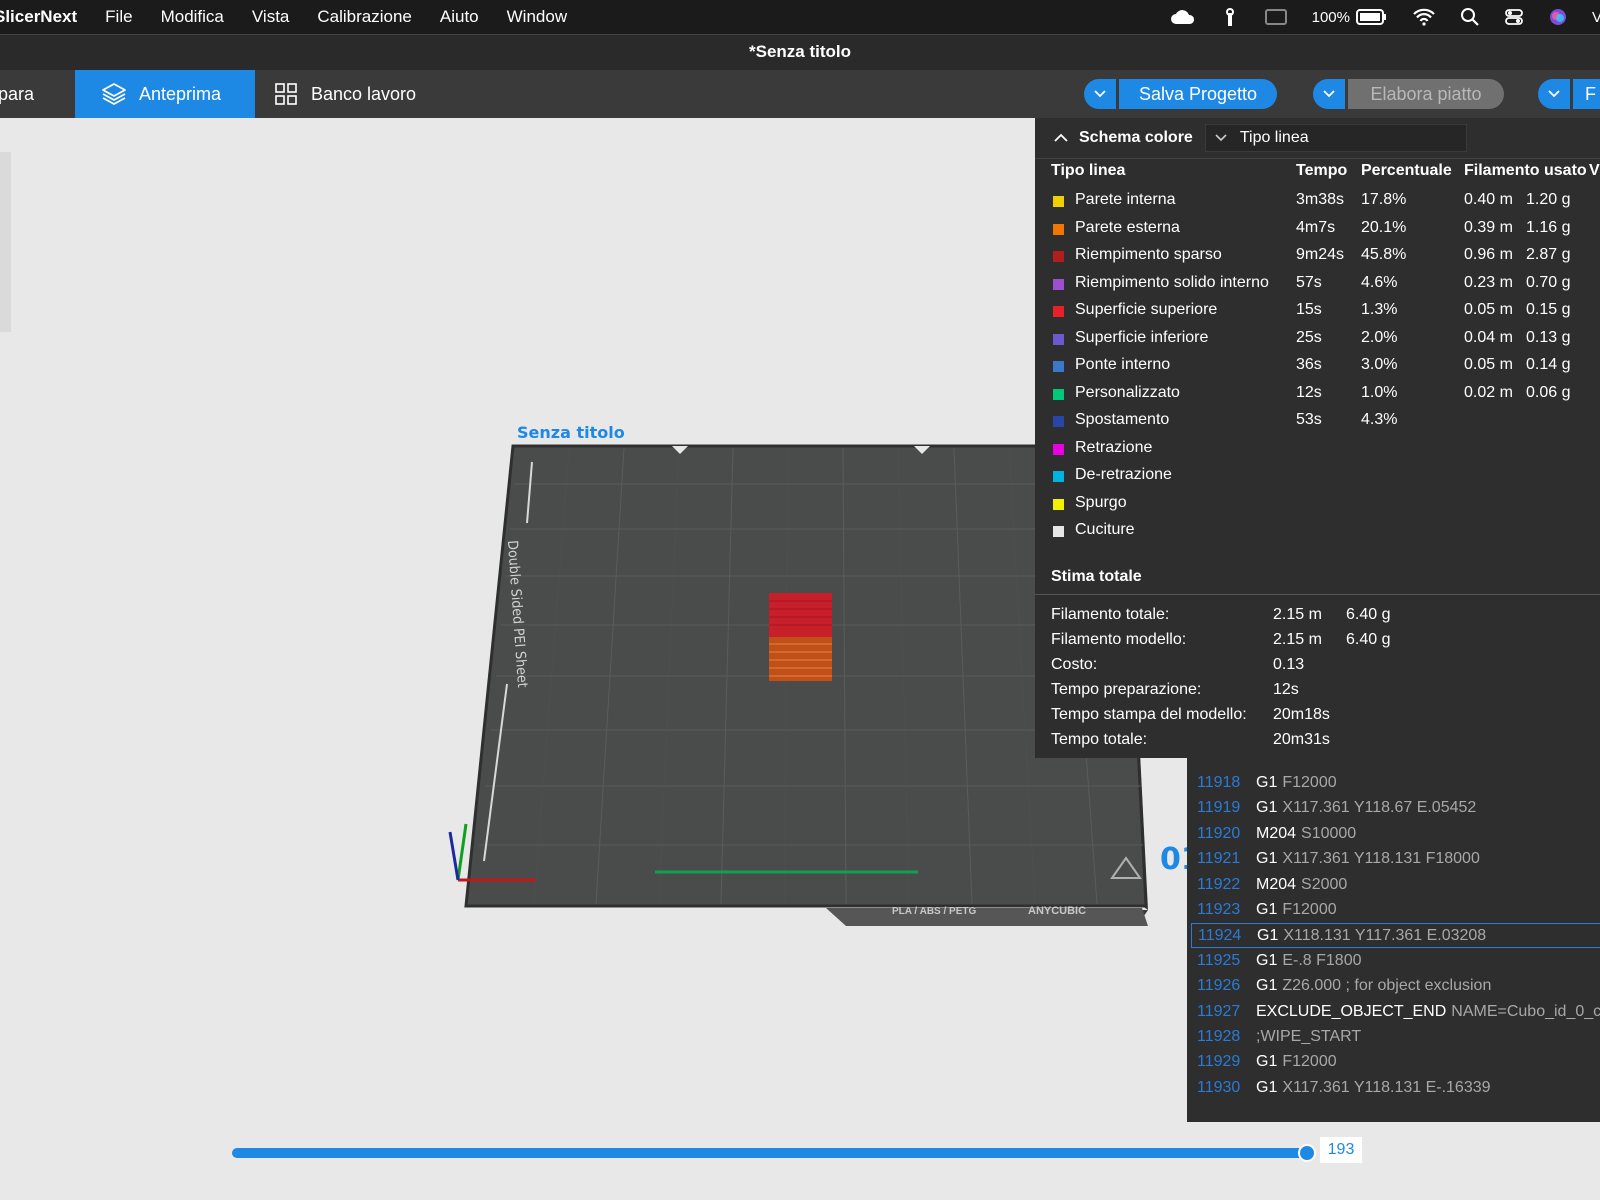 This screenshot has width=1600, height=1200. I want to click on tab-preview: Anteprima, so click(165, 94).